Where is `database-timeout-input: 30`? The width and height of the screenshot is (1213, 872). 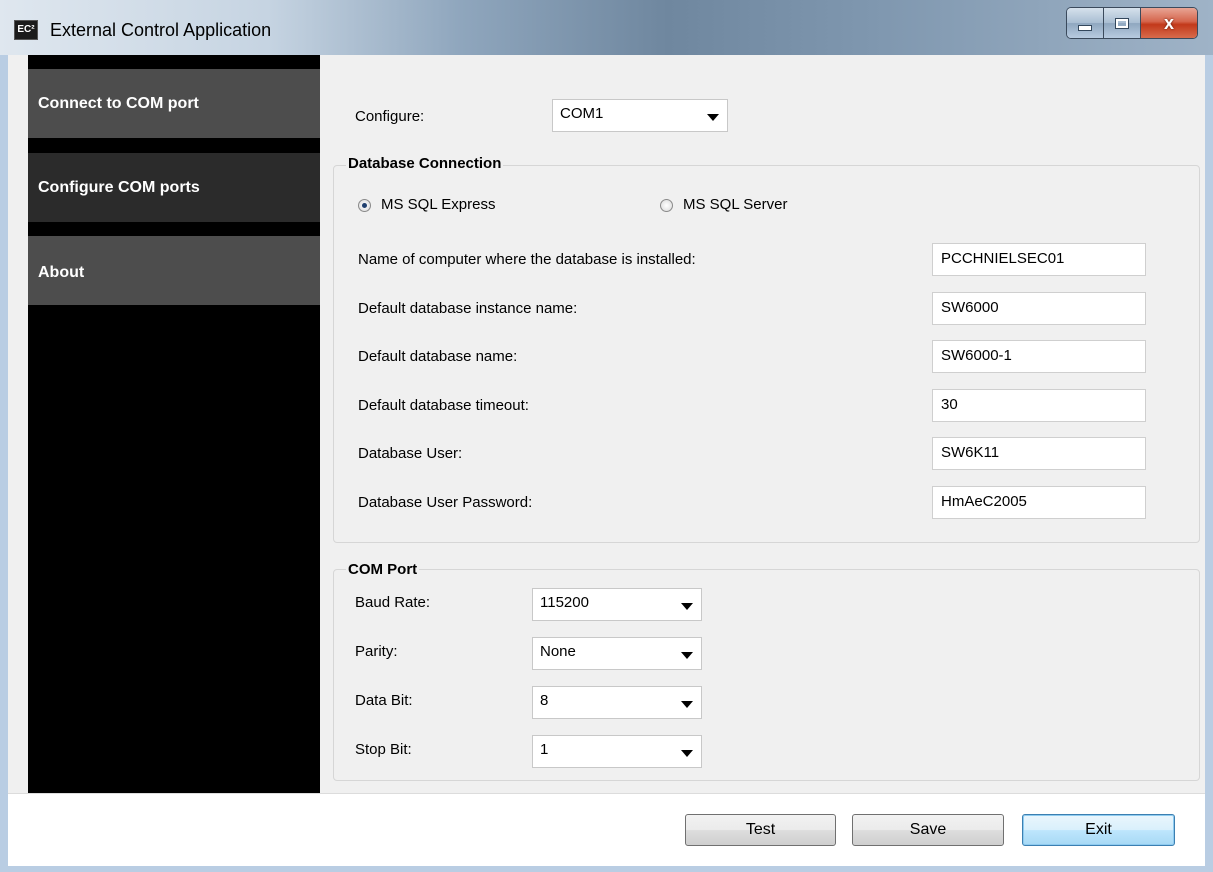 database-timeout-input: 30 is located at coordinates (1039, 405).